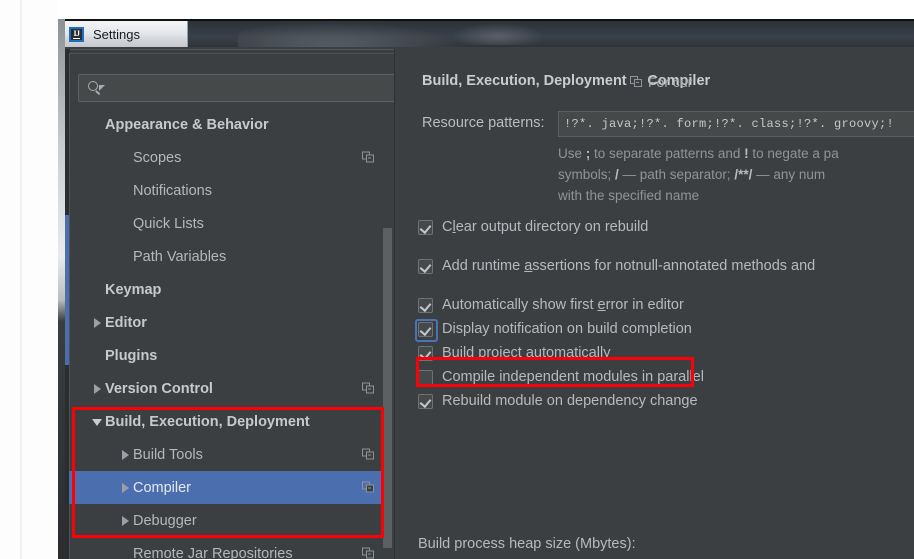  What do you see at coordinates (228, 520) in the screenshot?
I see `sidebar-item-debugger: Debugger` at bounding box center [228, 520].